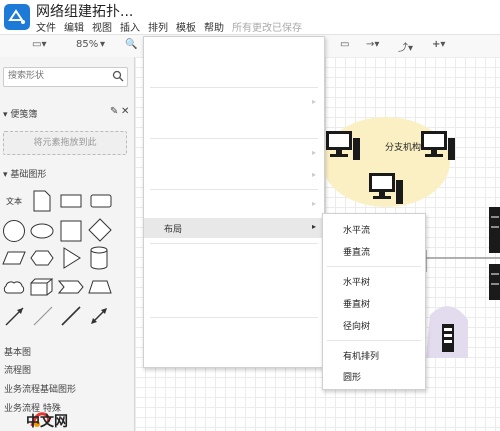 This screenshot has height=431, width=500. I want to click on menu-file: 文件, so click(46, 26).